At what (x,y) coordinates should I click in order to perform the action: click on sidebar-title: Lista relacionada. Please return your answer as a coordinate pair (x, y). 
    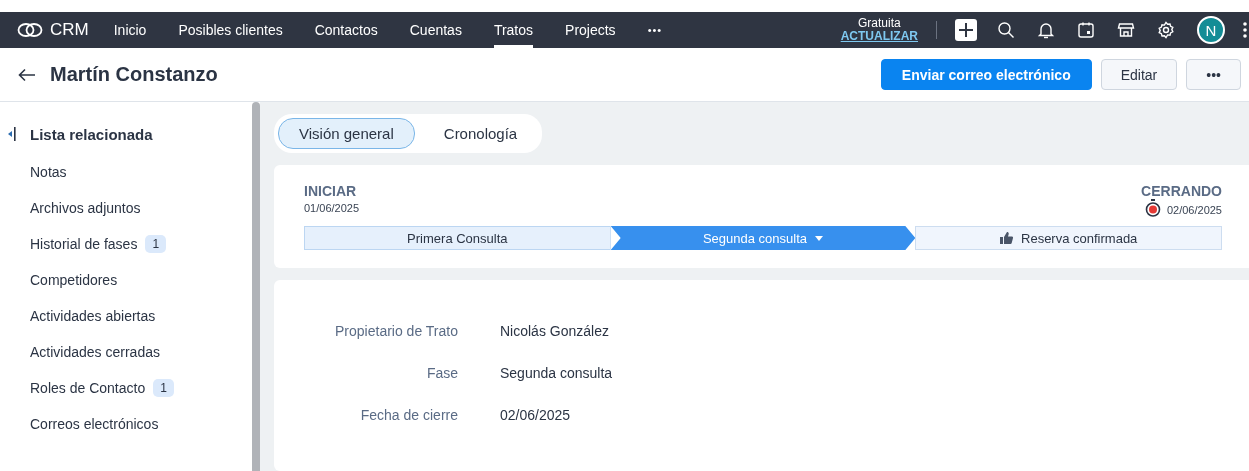
    Looking at the image, I should click on (91, 134).